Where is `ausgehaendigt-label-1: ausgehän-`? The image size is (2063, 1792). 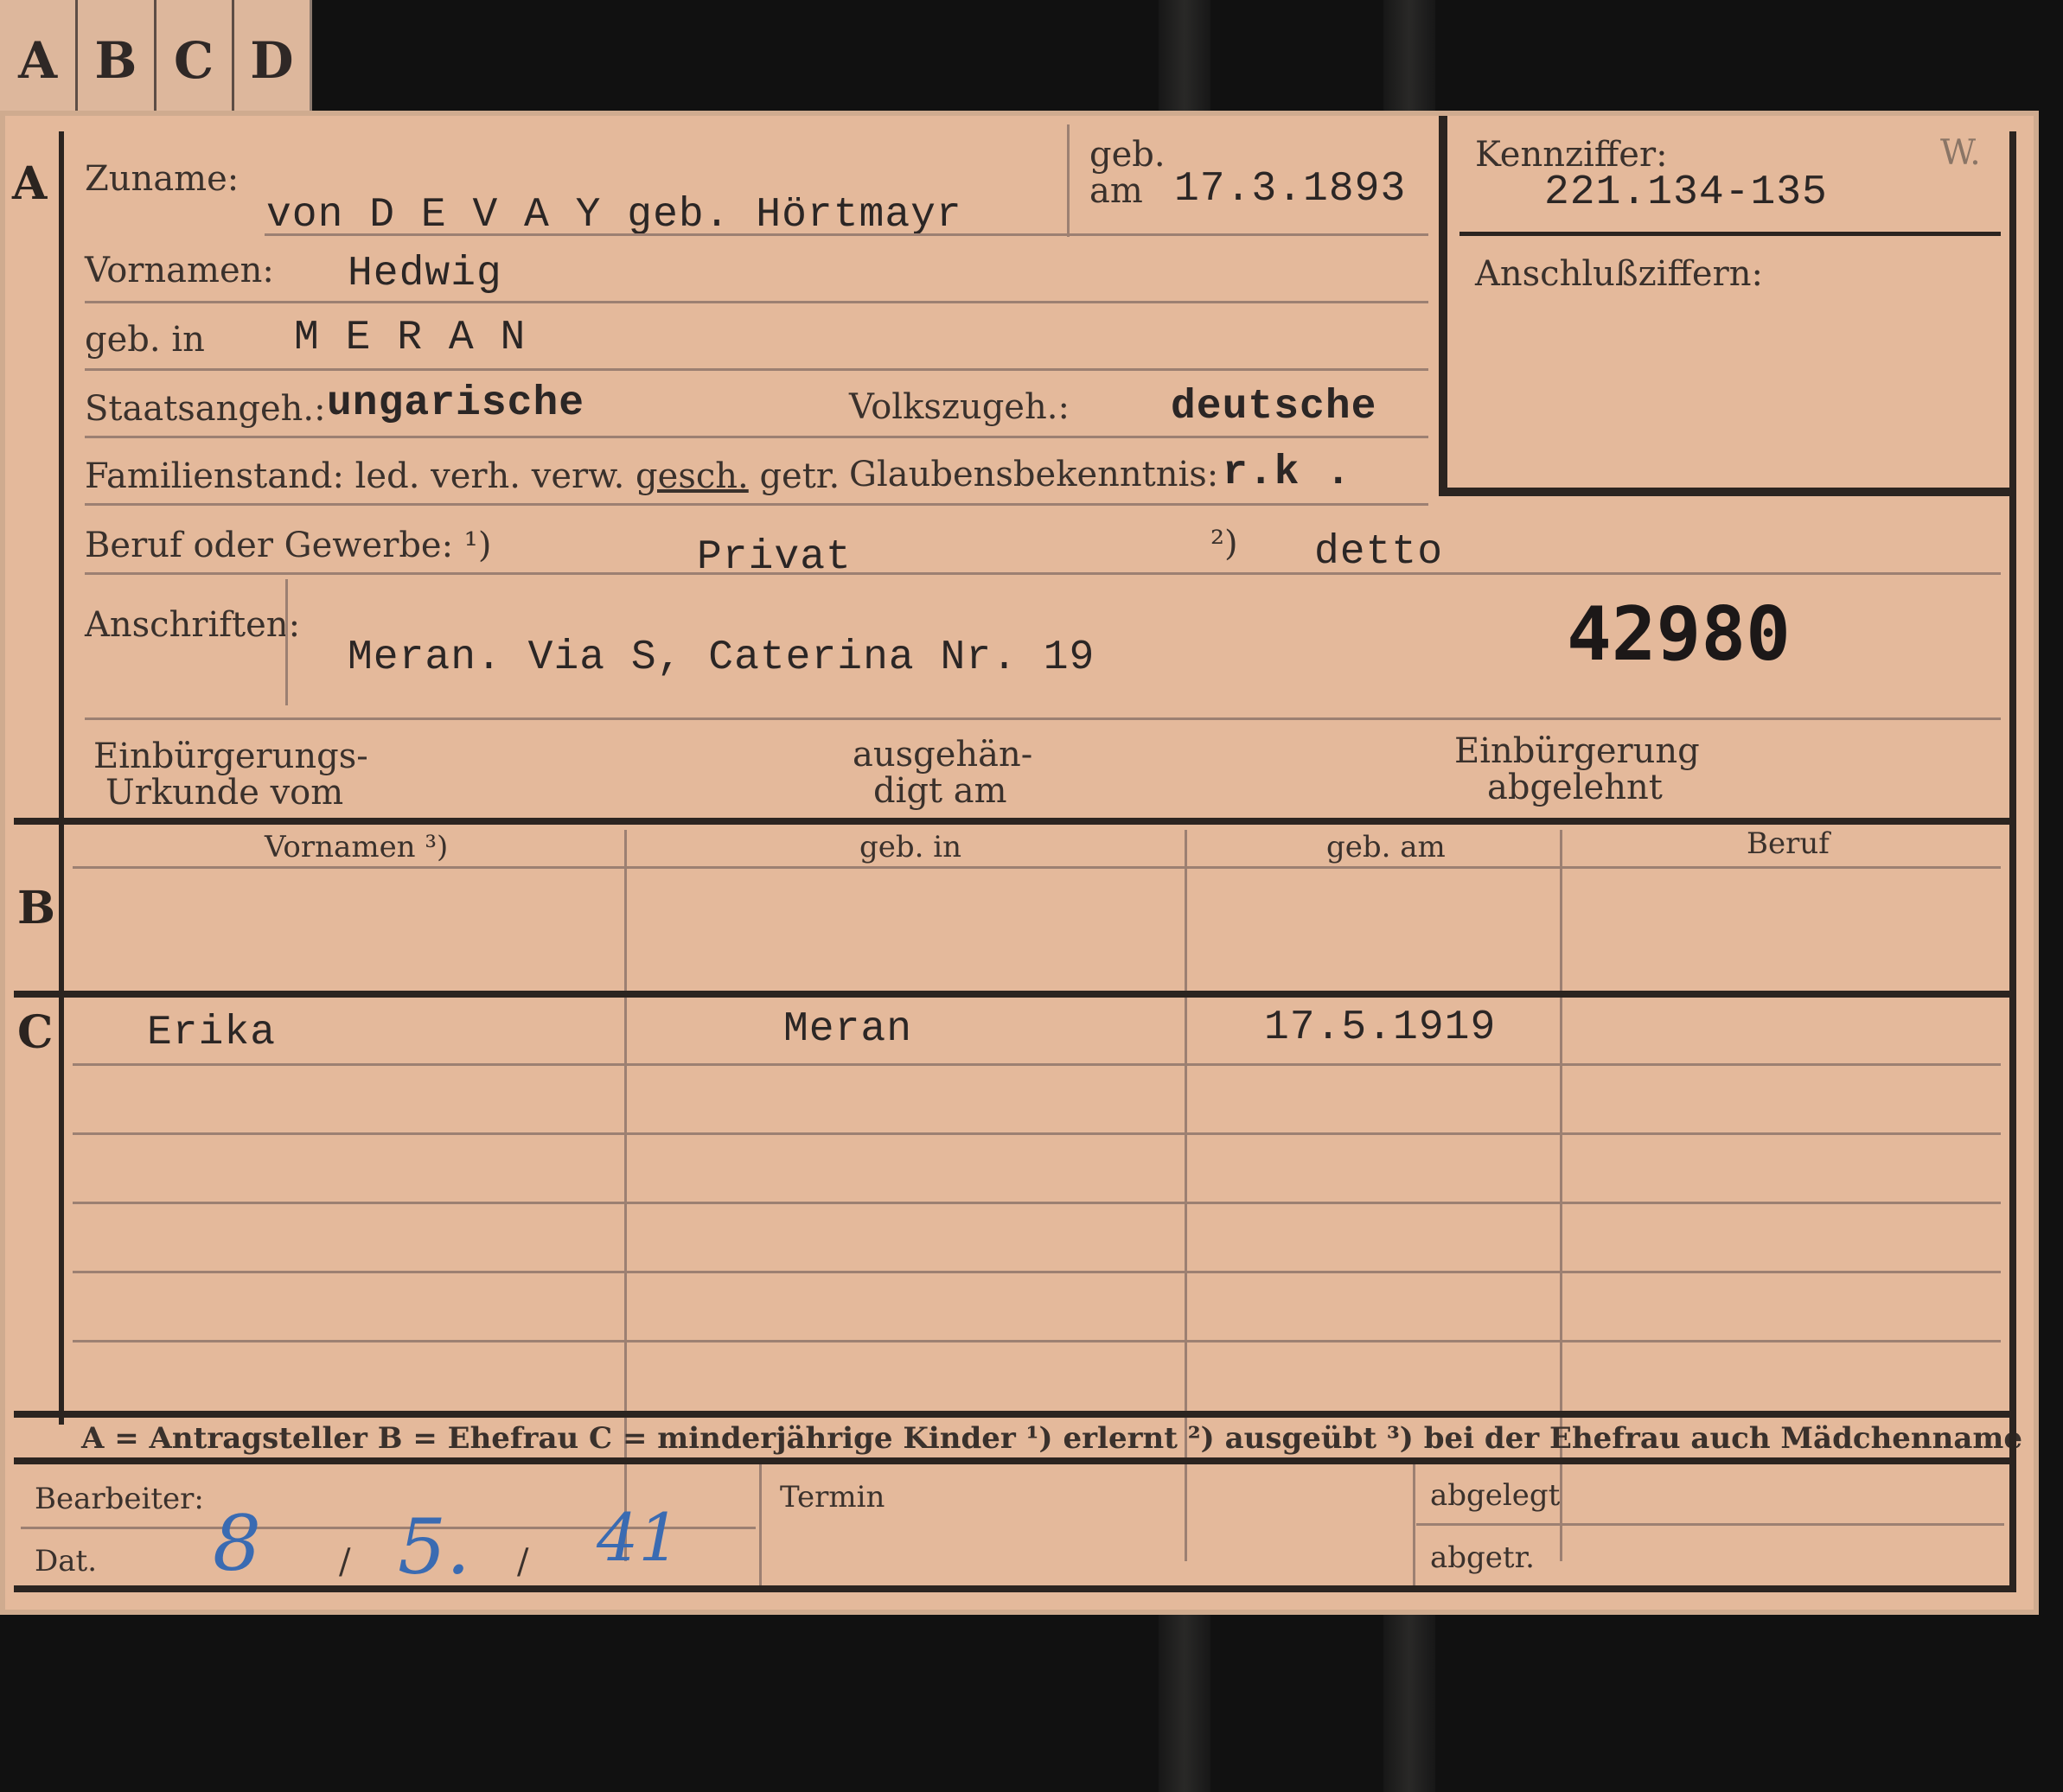 ausgehaendigt-label-1: ausgehän- is located at coordinates (943, 755).